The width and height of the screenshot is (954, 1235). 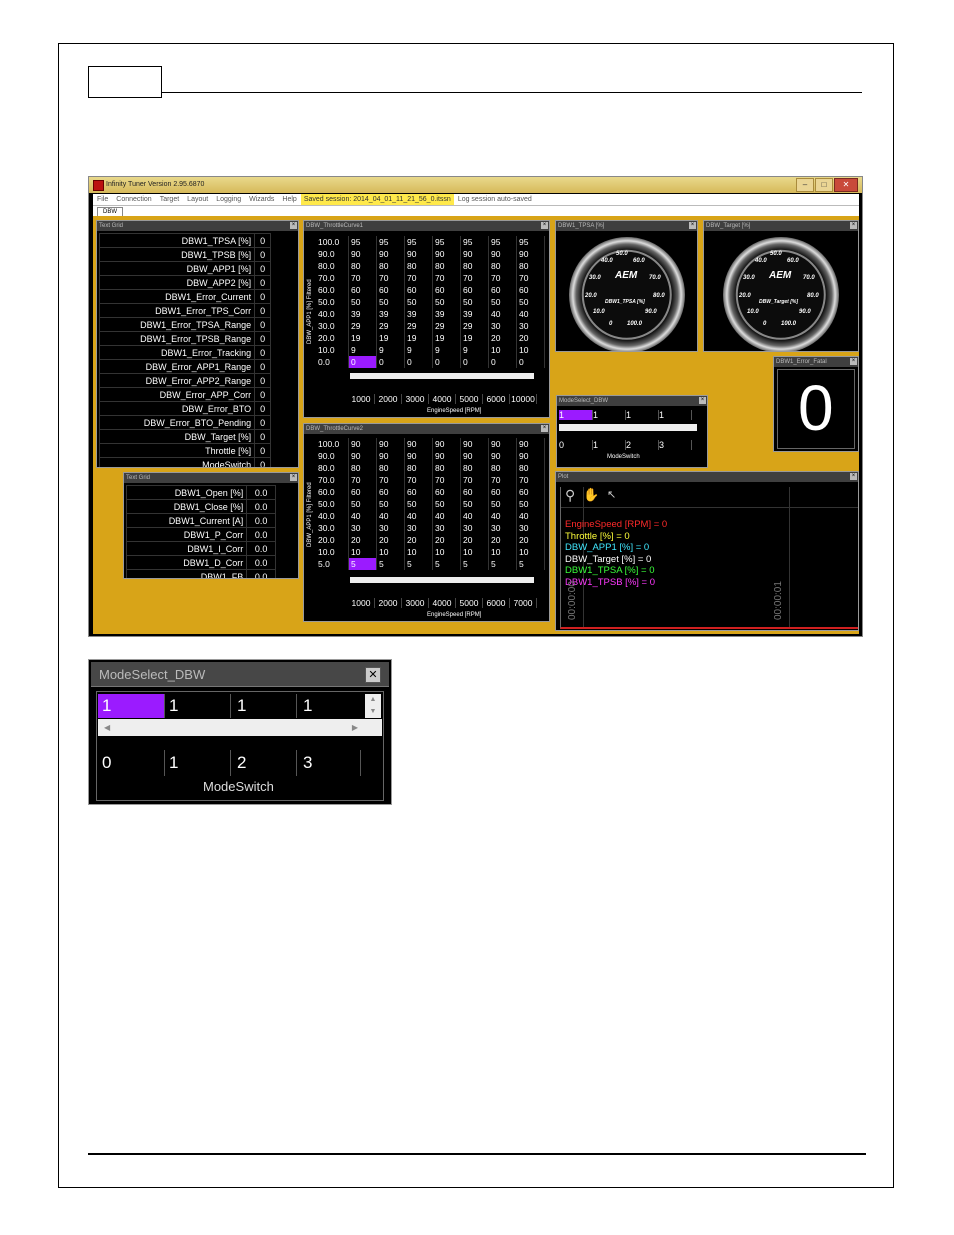 I want to click on zoom-icon: ⚲, so click(x=570, y=495).